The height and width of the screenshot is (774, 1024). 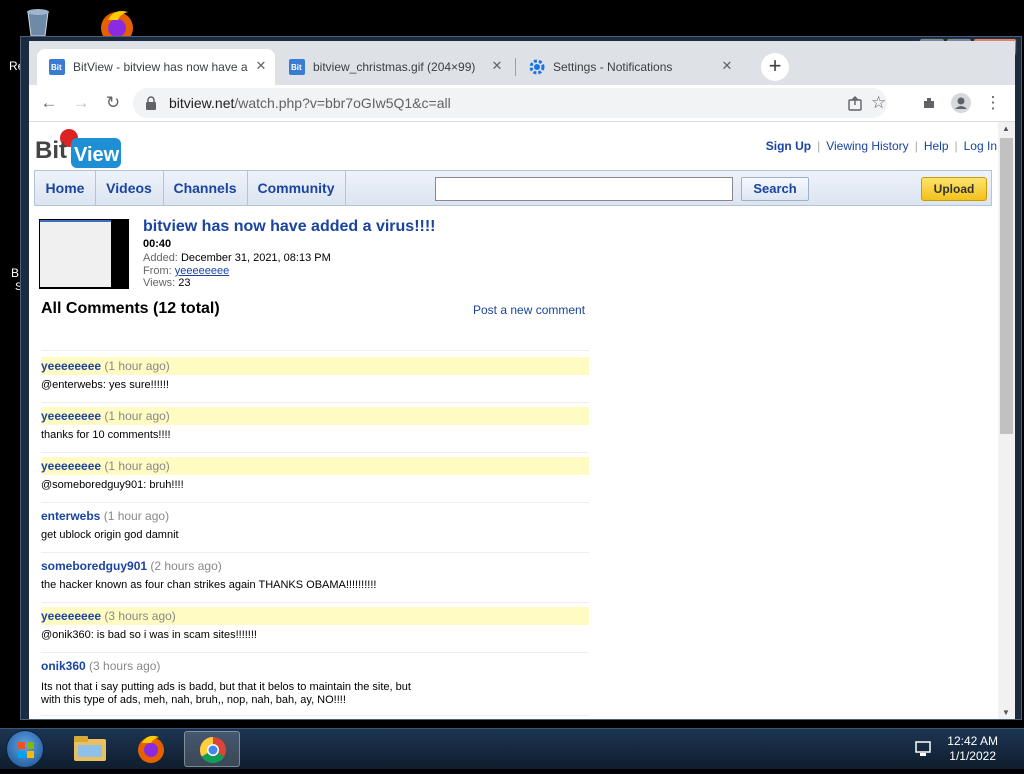 What do you see at coordinates (296, 188) in the screenshot?
I see `nav-community: Community` at bounding box center [296, 188].